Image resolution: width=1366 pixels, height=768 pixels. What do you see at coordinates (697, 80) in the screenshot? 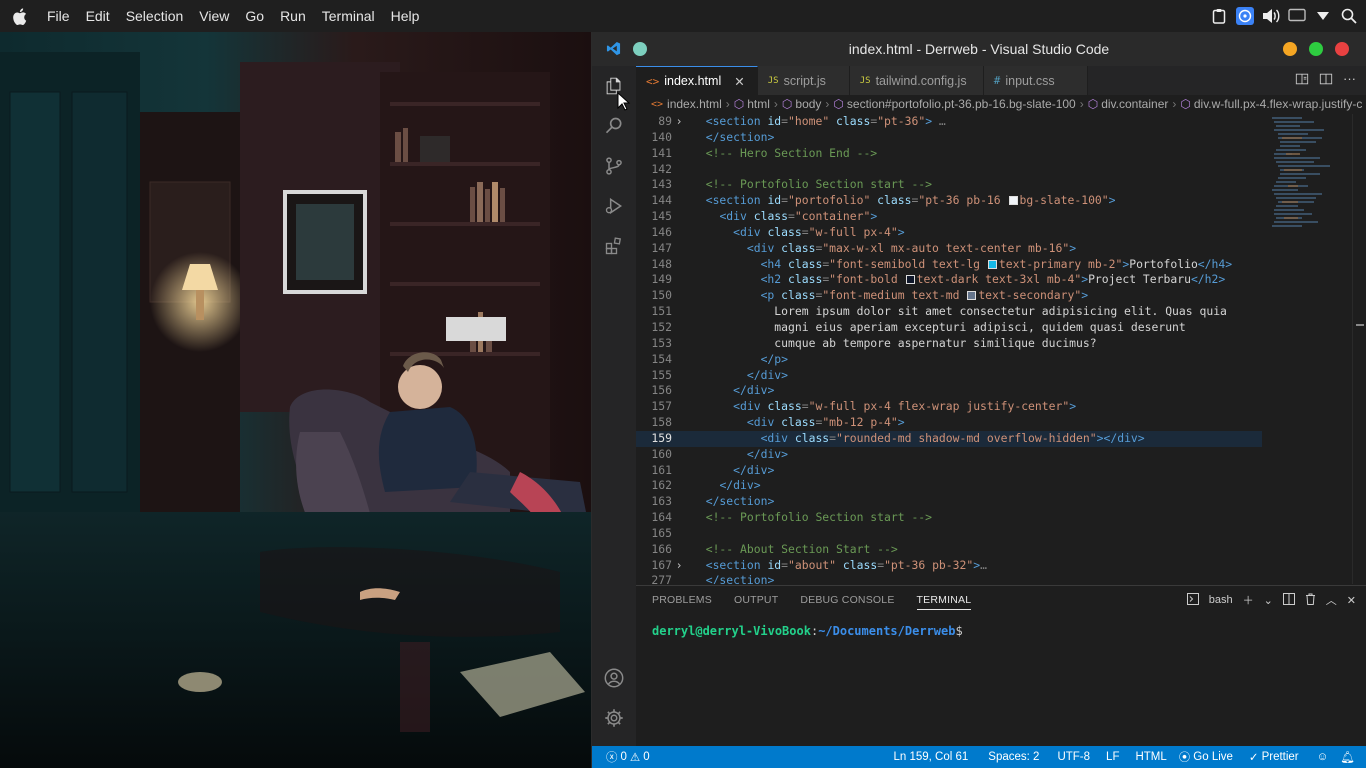
I see `tab-index-html: <> index.html ✕` at bounding box center [697, 80].